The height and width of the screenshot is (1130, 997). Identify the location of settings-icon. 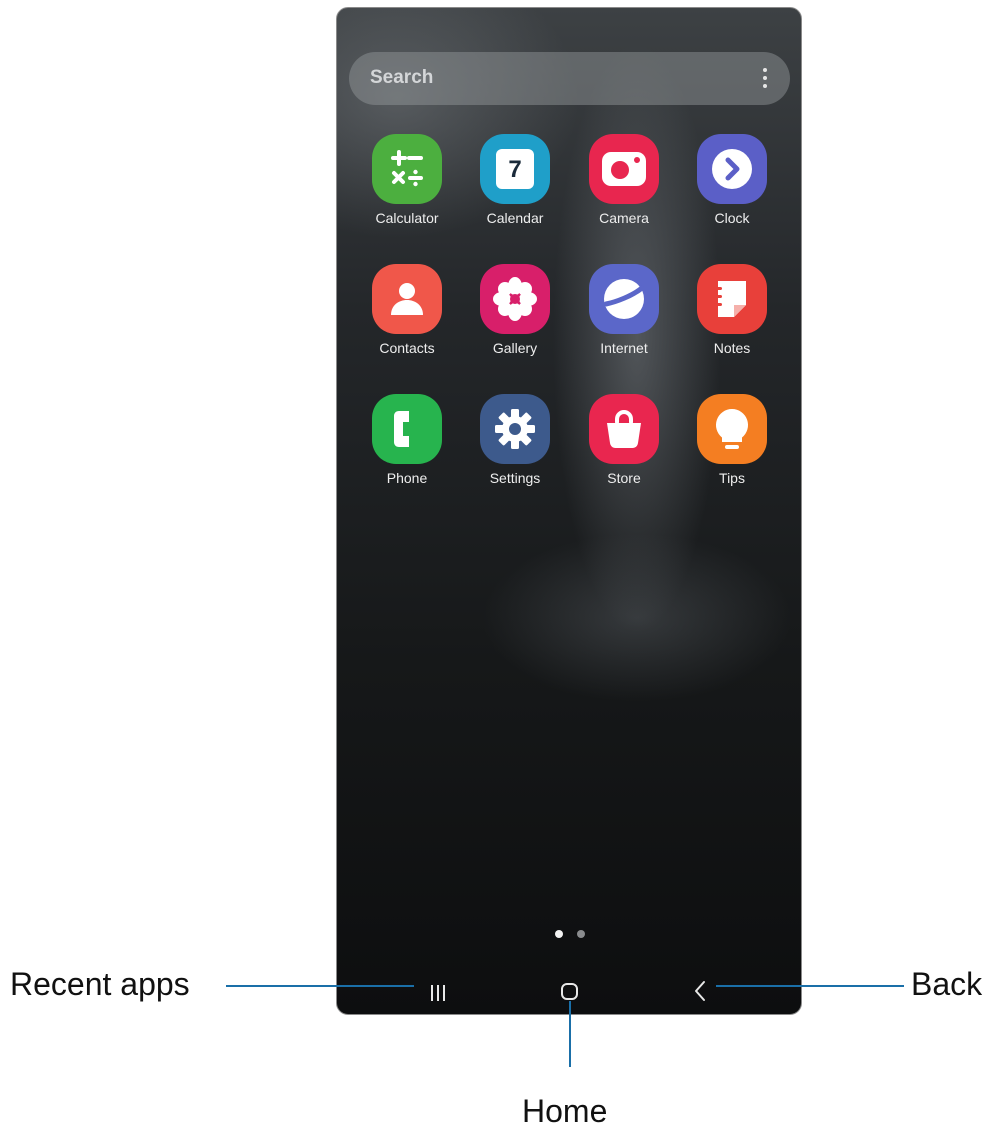
(515, 429).